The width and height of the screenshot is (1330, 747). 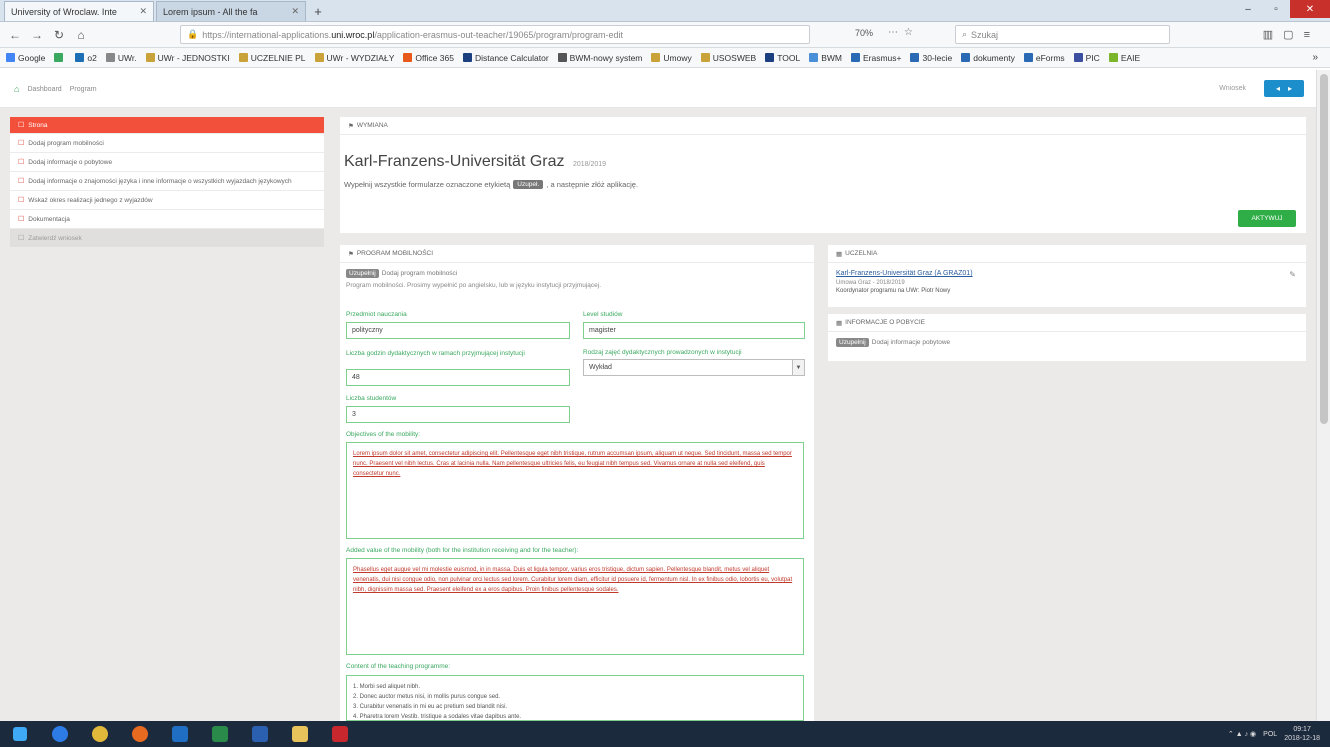 I want to click on activate-button: AKTYWUJ, so click(x=1267, y=218).